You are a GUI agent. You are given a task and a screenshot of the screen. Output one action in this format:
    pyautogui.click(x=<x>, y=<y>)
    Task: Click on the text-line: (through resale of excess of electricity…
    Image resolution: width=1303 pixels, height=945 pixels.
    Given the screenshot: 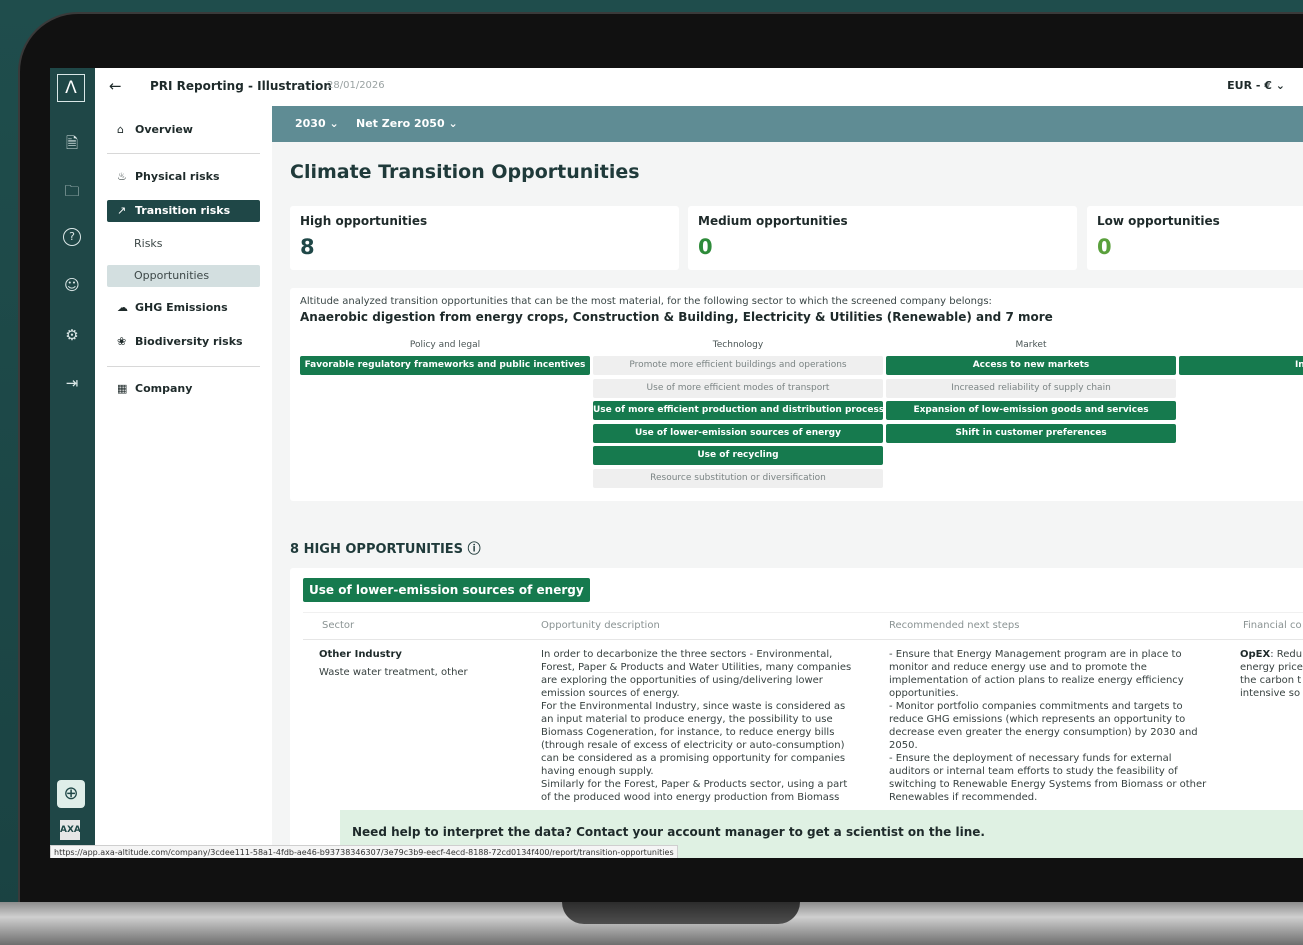 What is the action you would take?
    pyautogui.click(x=693, y=745)
    